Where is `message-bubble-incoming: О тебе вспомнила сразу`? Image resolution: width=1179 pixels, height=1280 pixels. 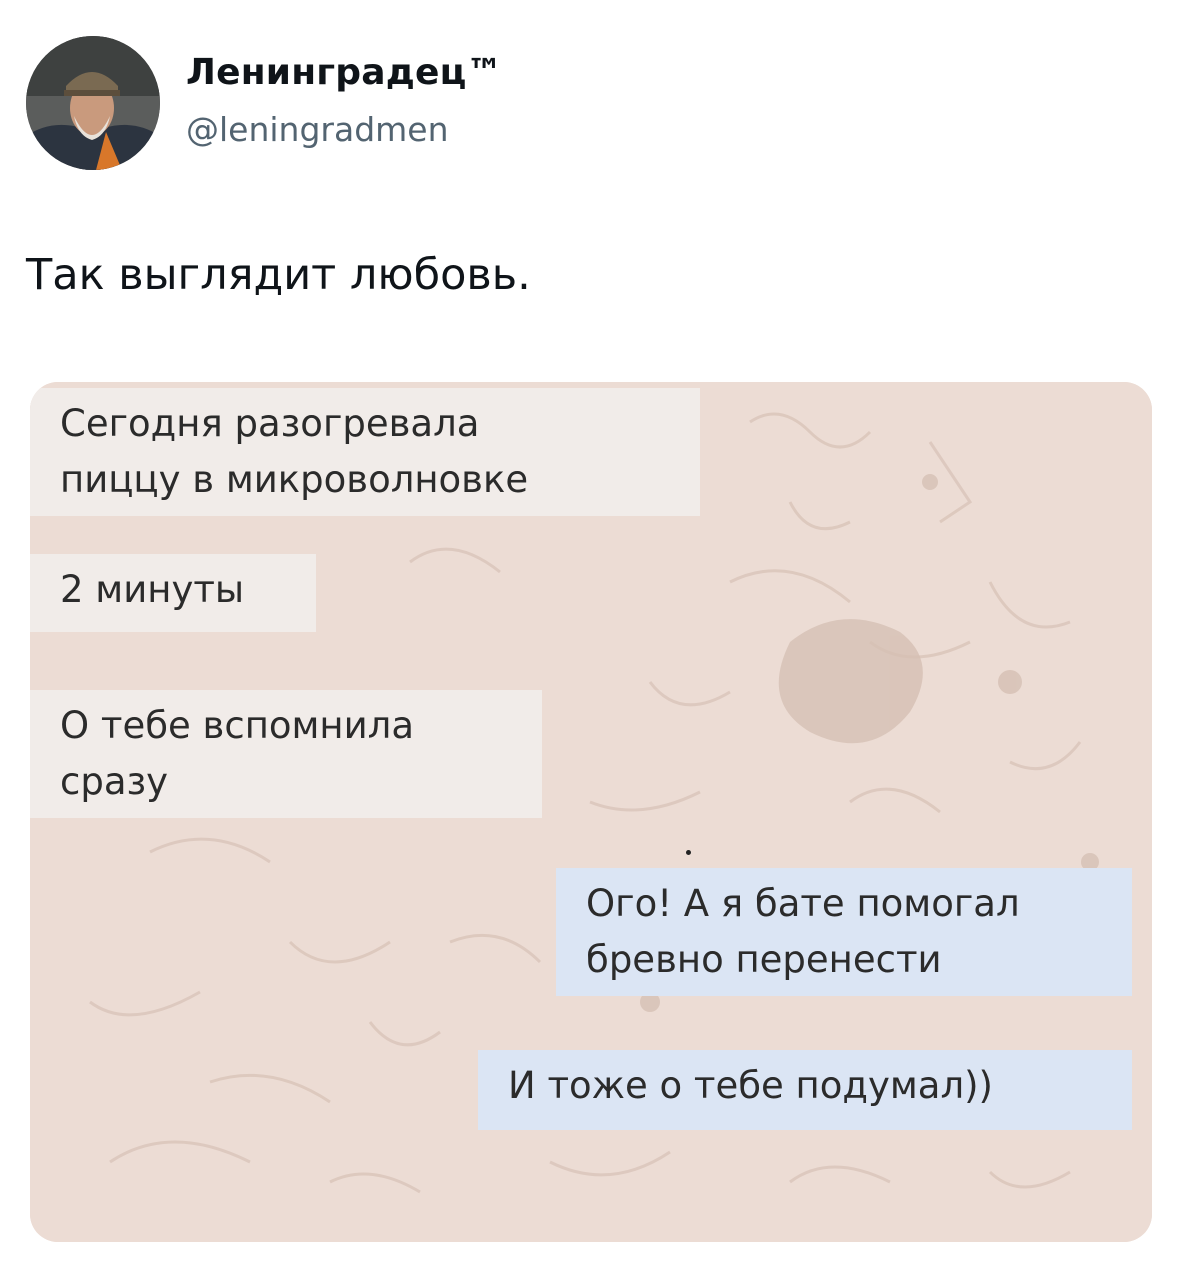
message-bubble-incoming: О тебе вспомнила сразу is located at coordinates (286, 754).